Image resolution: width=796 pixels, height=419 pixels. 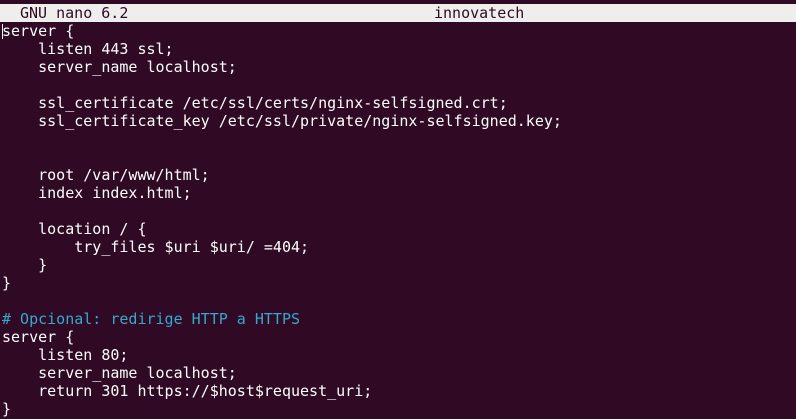 What do you see at coordinates (74, 13) in the screenshot?
I see `app-version-label: GNU nano 6.2` at bounding box center [74, 13].